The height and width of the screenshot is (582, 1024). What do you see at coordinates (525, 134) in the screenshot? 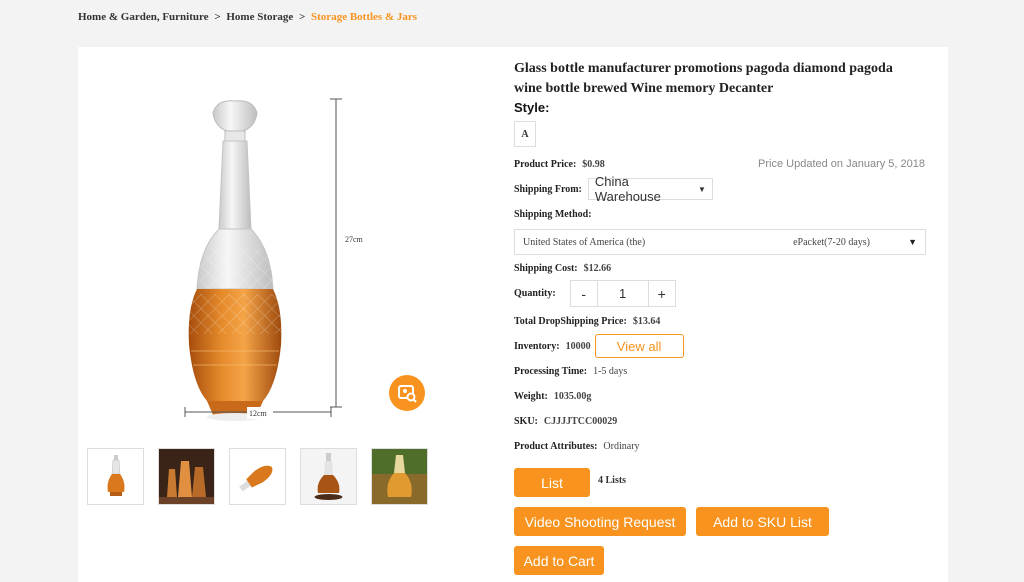
I see `style-option-a: A` at bounding box center [525, 134].